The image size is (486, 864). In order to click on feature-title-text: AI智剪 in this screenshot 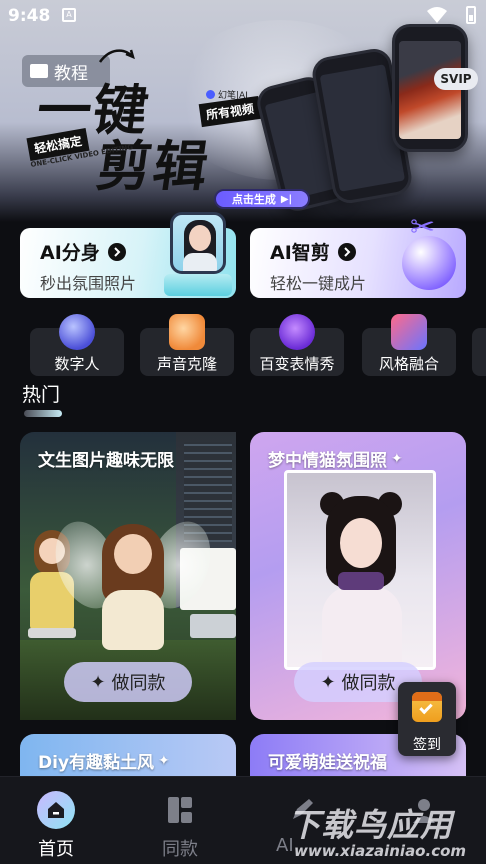, I will do `click(300, 253)`.